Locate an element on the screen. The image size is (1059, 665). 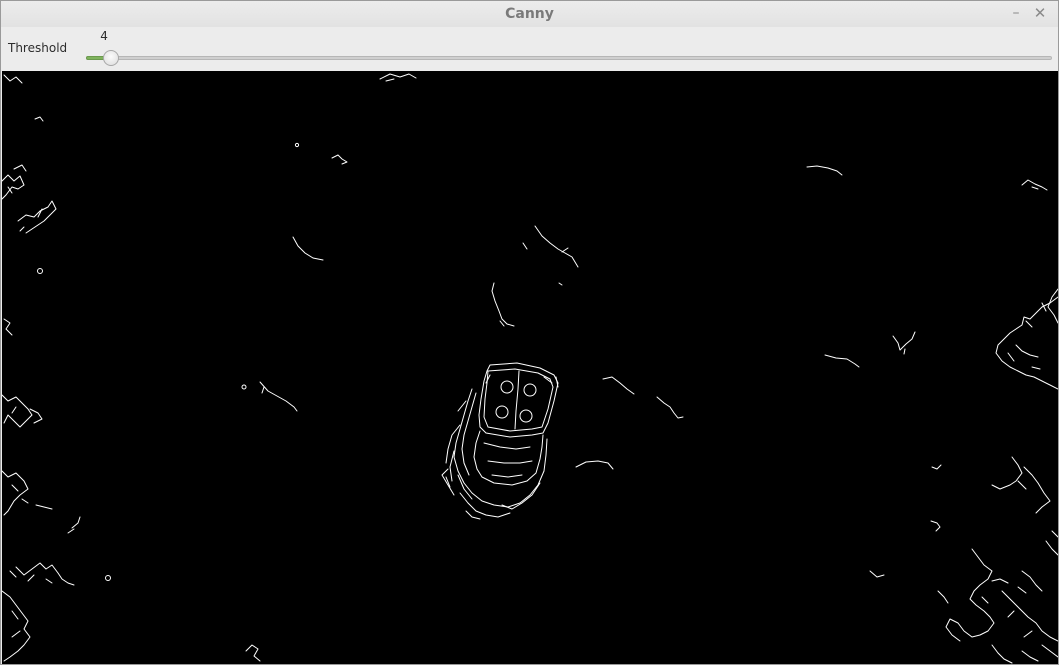
slider-value: 4 is located at coordinates (104, 36).